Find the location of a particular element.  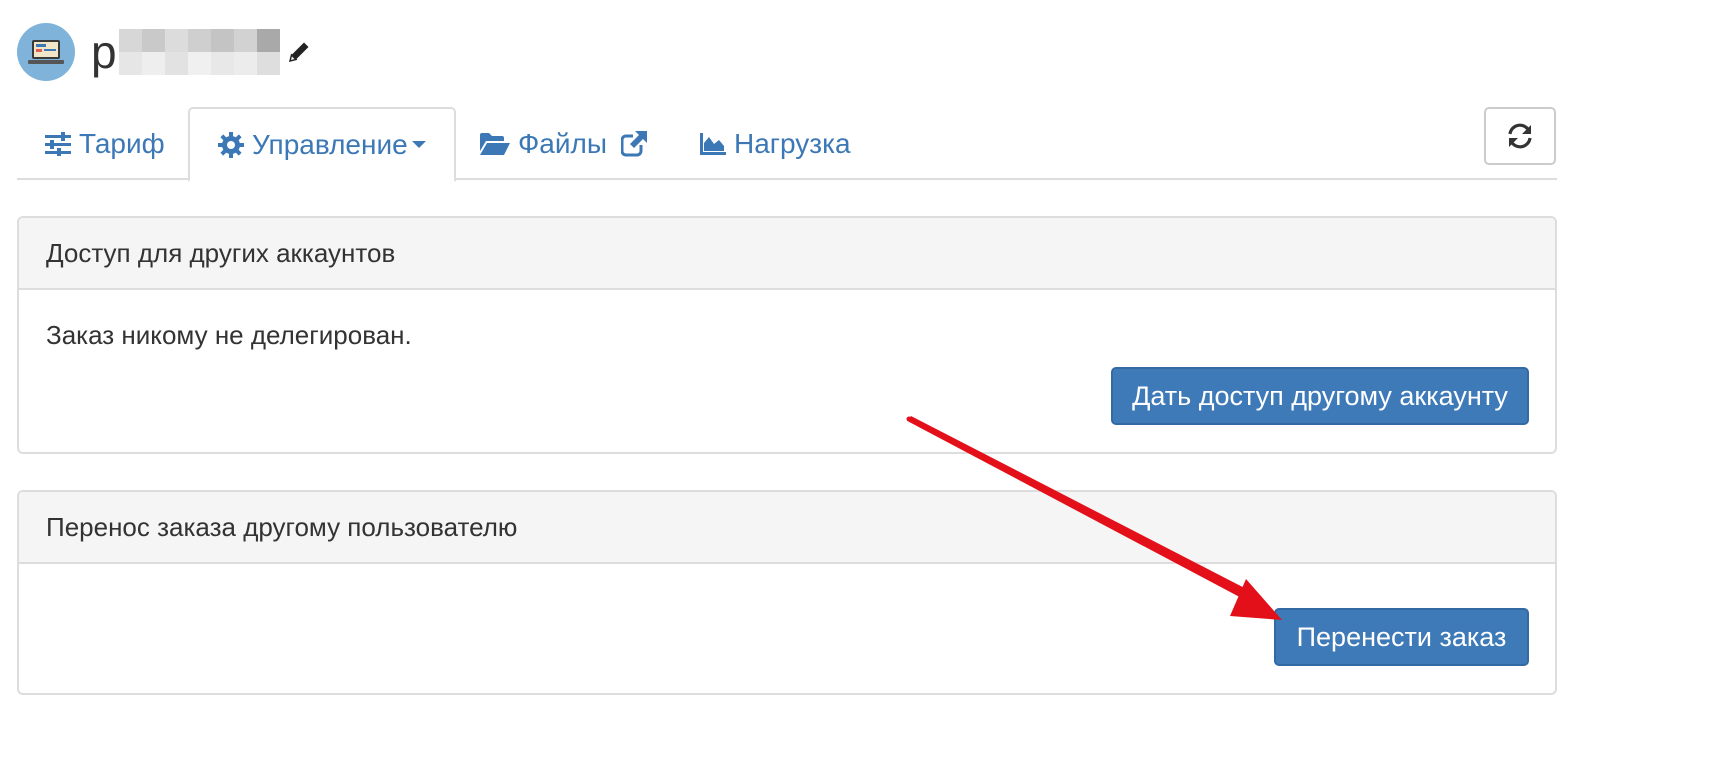

tab-files: Файлы is located at coordinates (563, 143).